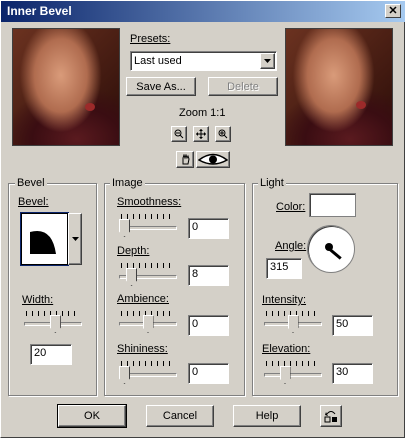 Image resolution: width=405 pixels, height=438 pixels. What do you see at coordinates (284, 268) in the screenshot?
I see `angle-input: 315` at bounding box center [284, 268].